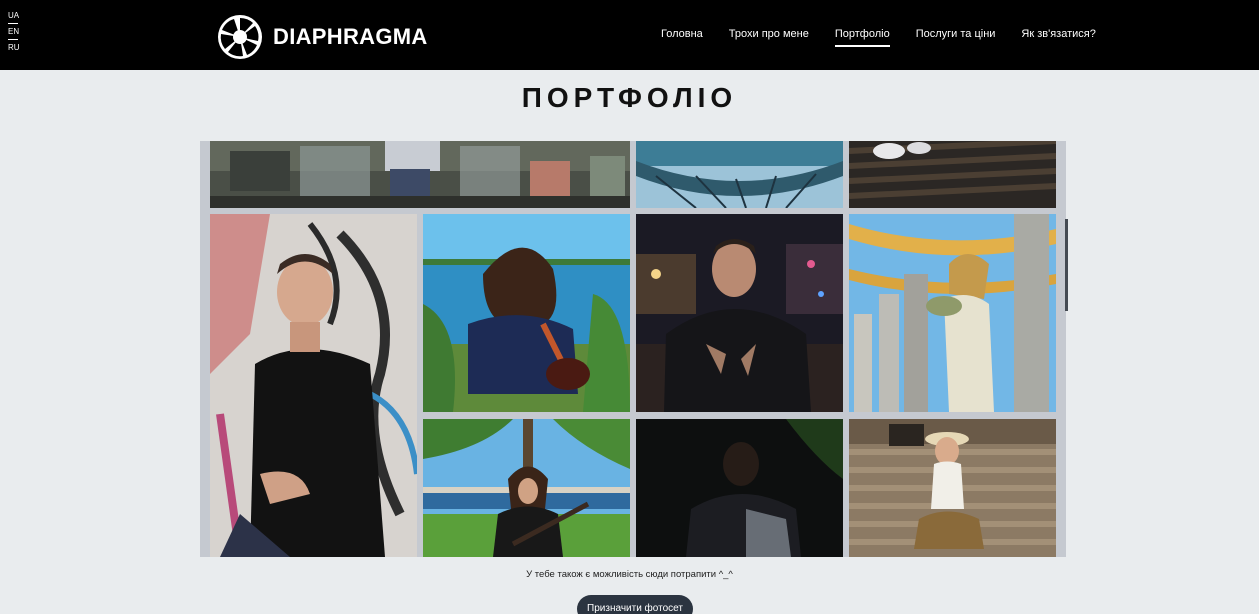 The width and height of the screenshot is (1259, 614). I want to click on photo-man-night-city, so click(739, 313).